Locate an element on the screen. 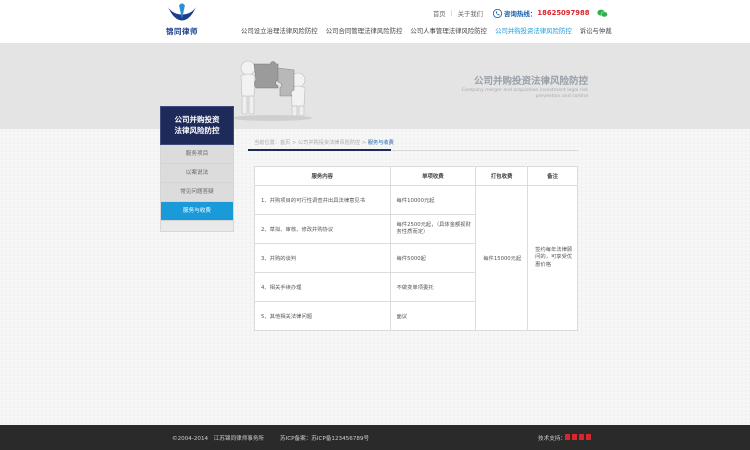  single-fee-cell: 不做变单项委托 is located at coordinates (433, 287).